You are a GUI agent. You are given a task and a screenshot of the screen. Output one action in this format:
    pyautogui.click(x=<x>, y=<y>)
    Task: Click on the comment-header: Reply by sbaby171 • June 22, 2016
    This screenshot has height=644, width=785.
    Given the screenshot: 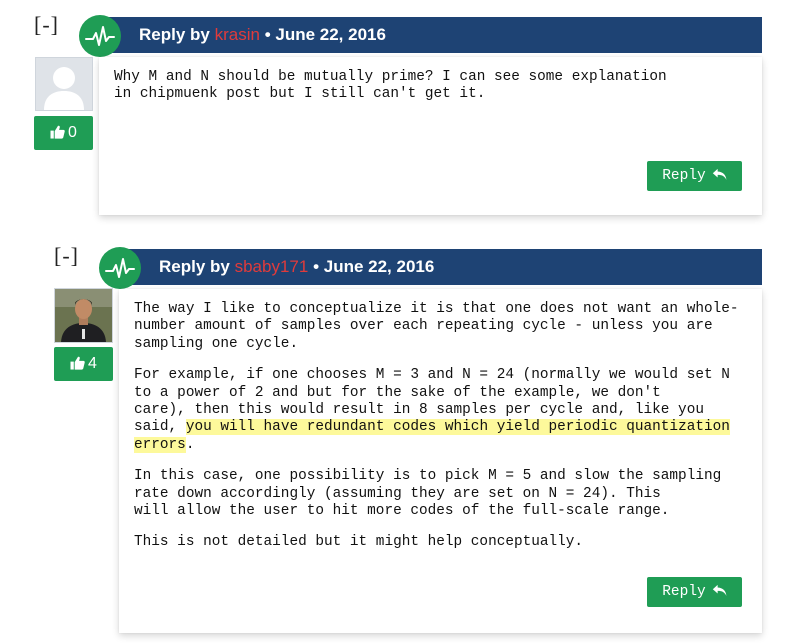 What is the action you would take?
    pyautogui.click(x=441, y=267)
    